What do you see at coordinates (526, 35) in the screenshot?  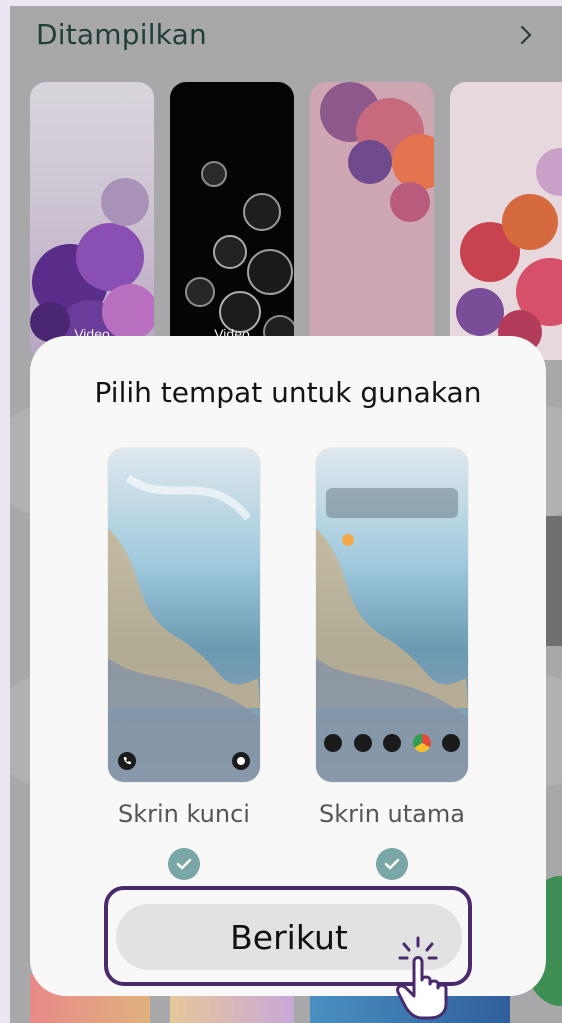 I see `chevron-right-icon` at bounding box center [526, 35].